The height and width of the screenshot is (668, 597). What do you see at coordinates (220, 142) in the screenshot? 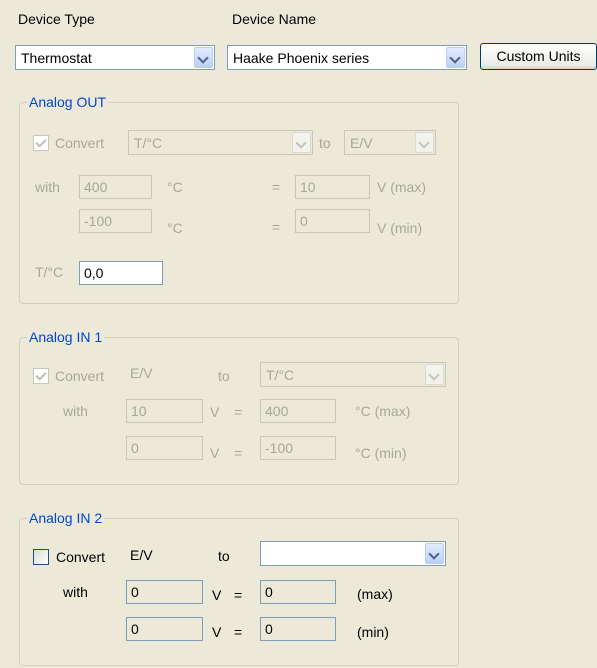
I see `analog-out-from-select: T/°C` at bounding box center [220, 142].